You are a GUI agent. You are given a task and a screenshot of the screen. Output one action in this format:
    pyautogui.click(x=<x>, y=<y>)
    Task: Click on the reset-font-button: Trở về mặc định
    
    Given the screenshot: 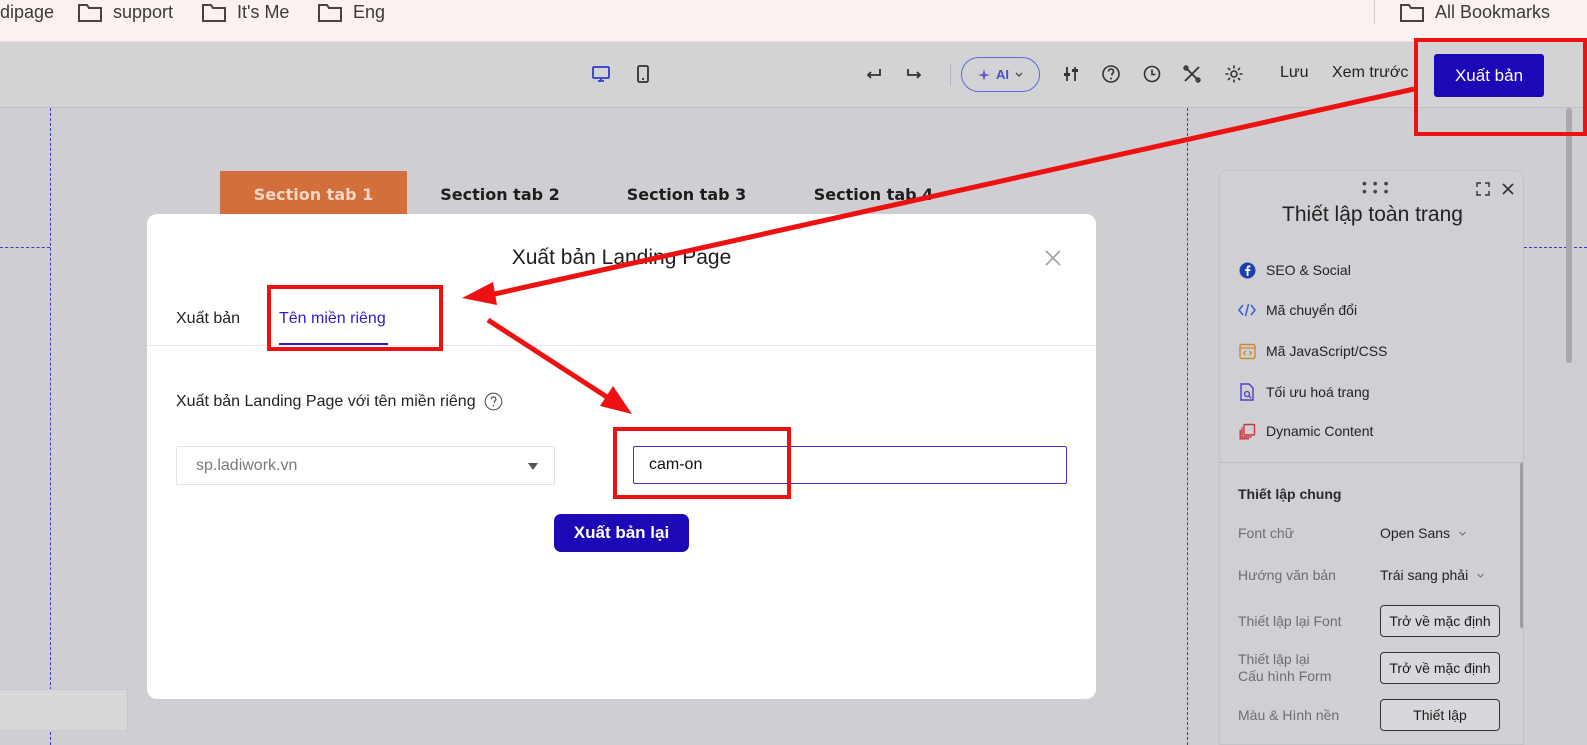 What is the action you would take?
    pyautogui.click(x=1440, y=621)
    